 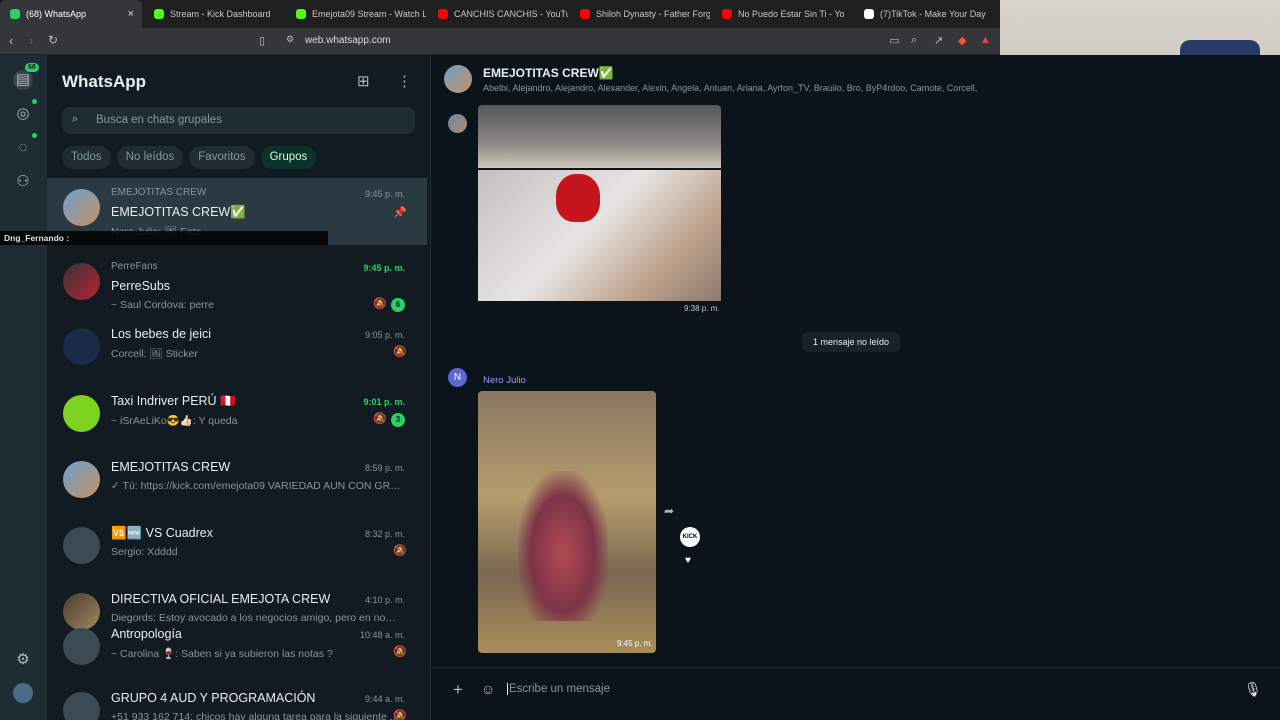 What do you see at coordinates (457, 377) in the screenshot?
I see `sender-avatar-initial: N` at bounding box center [457, 377].